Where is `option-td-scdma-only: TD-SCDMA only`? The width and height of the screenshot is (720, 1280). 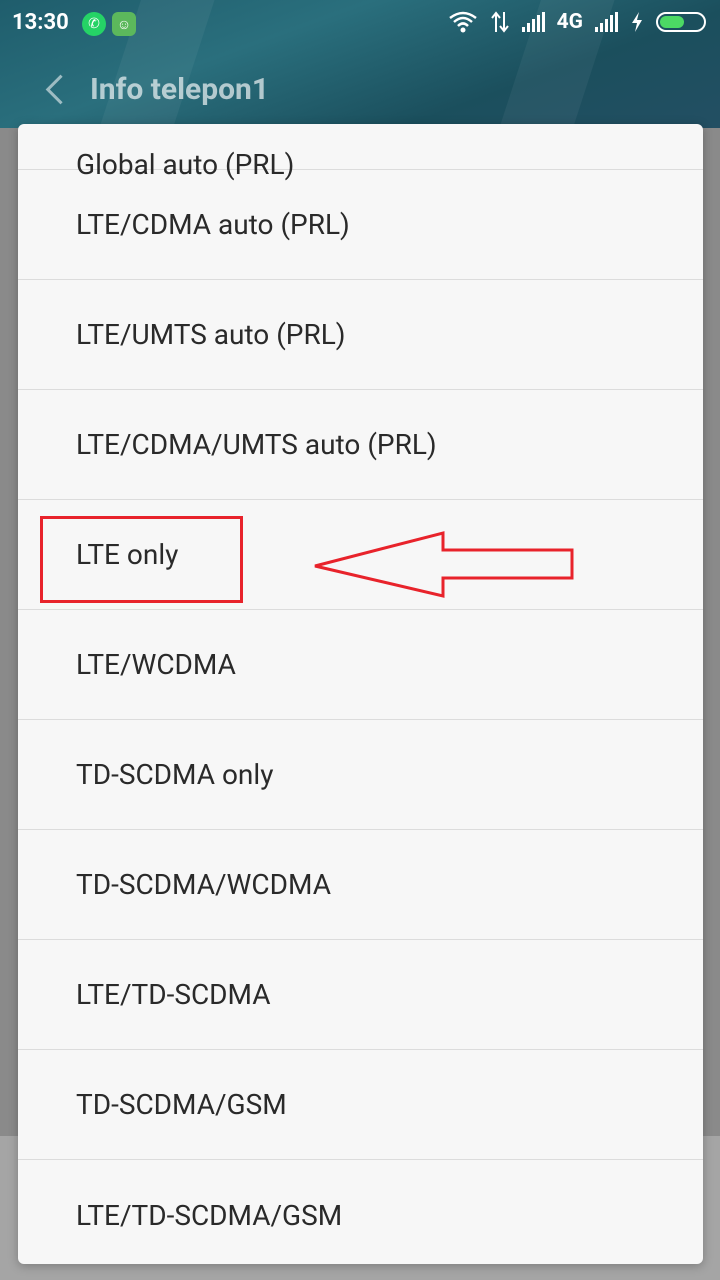
option-td-scdma-only: TD-SCDMA only is located at coordinates (360, 775).